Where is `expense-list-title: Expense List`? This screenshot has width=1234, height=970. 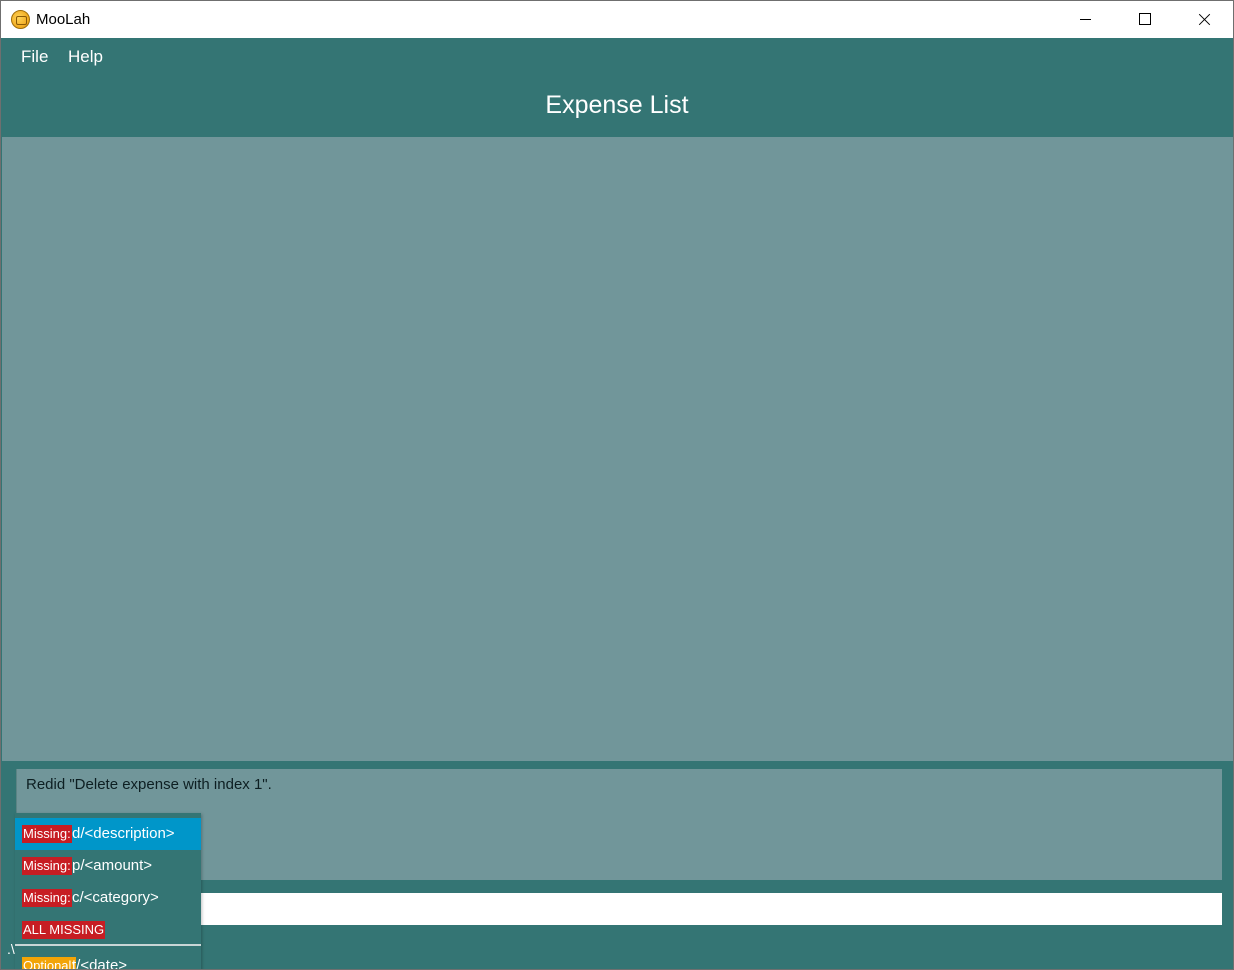
expense-list-title: Expense List is located at coordinates (617, 105).